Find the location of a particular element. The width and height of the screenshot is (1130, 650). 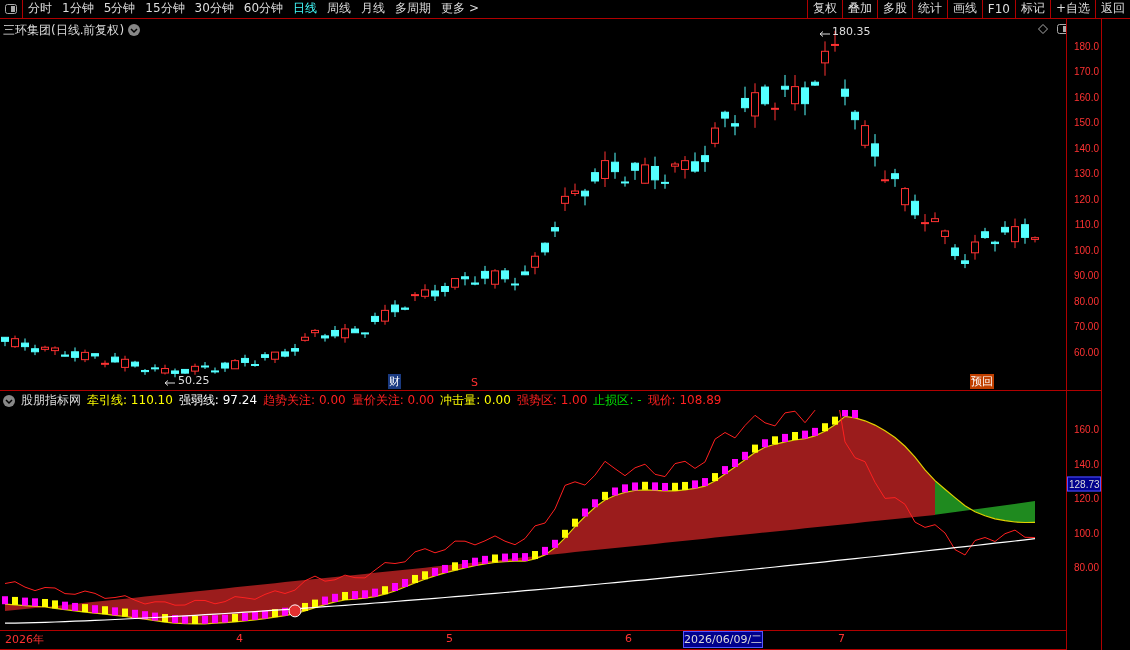

period-tab: 30分钟 is located at coordinates (214, 9).